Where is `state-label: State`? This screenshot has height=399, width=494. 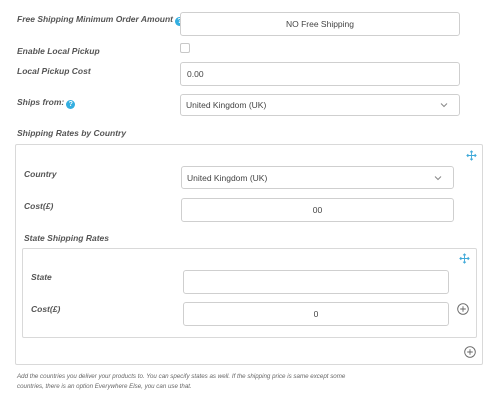 state-label: State is located at coordinates (41, 277).